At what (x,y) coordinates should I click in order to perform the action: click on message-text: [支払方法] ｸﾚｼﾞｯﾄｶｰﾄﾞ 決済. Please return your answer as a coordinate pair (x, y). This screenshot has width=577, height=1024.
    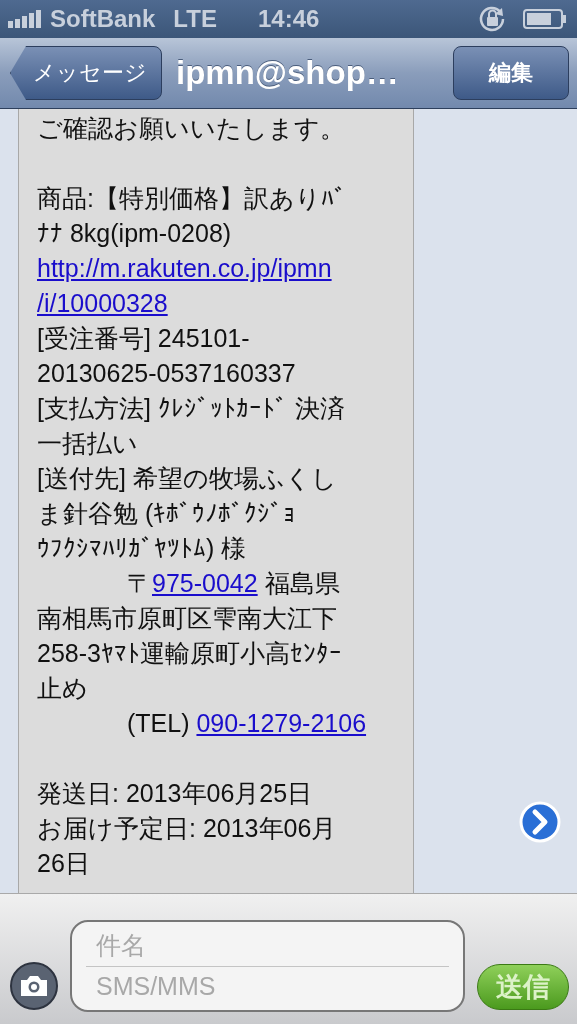
    Looking at the image, I should click on (191, 408).